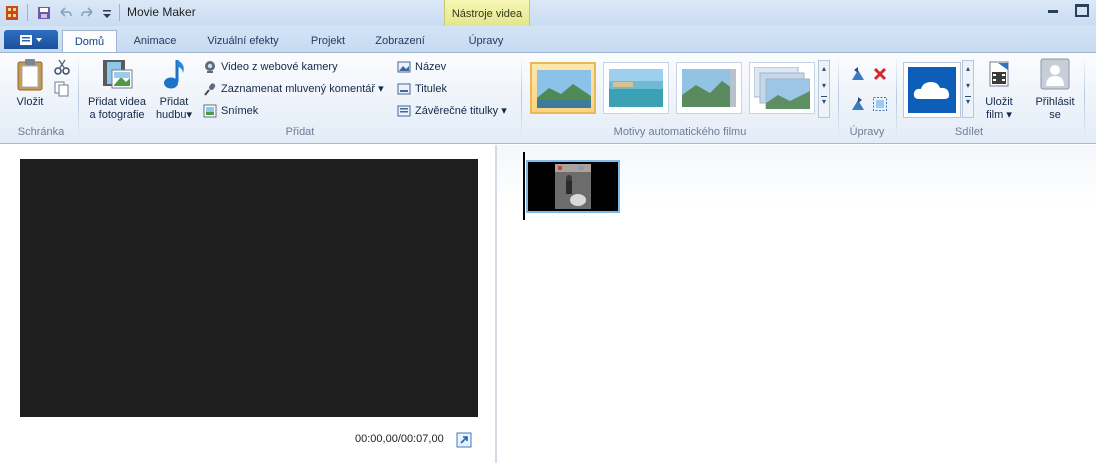  What do you see at coordinates (1081, 9) in the screenshot?
I see `maximize-button` at bounding box center [1081, 9].